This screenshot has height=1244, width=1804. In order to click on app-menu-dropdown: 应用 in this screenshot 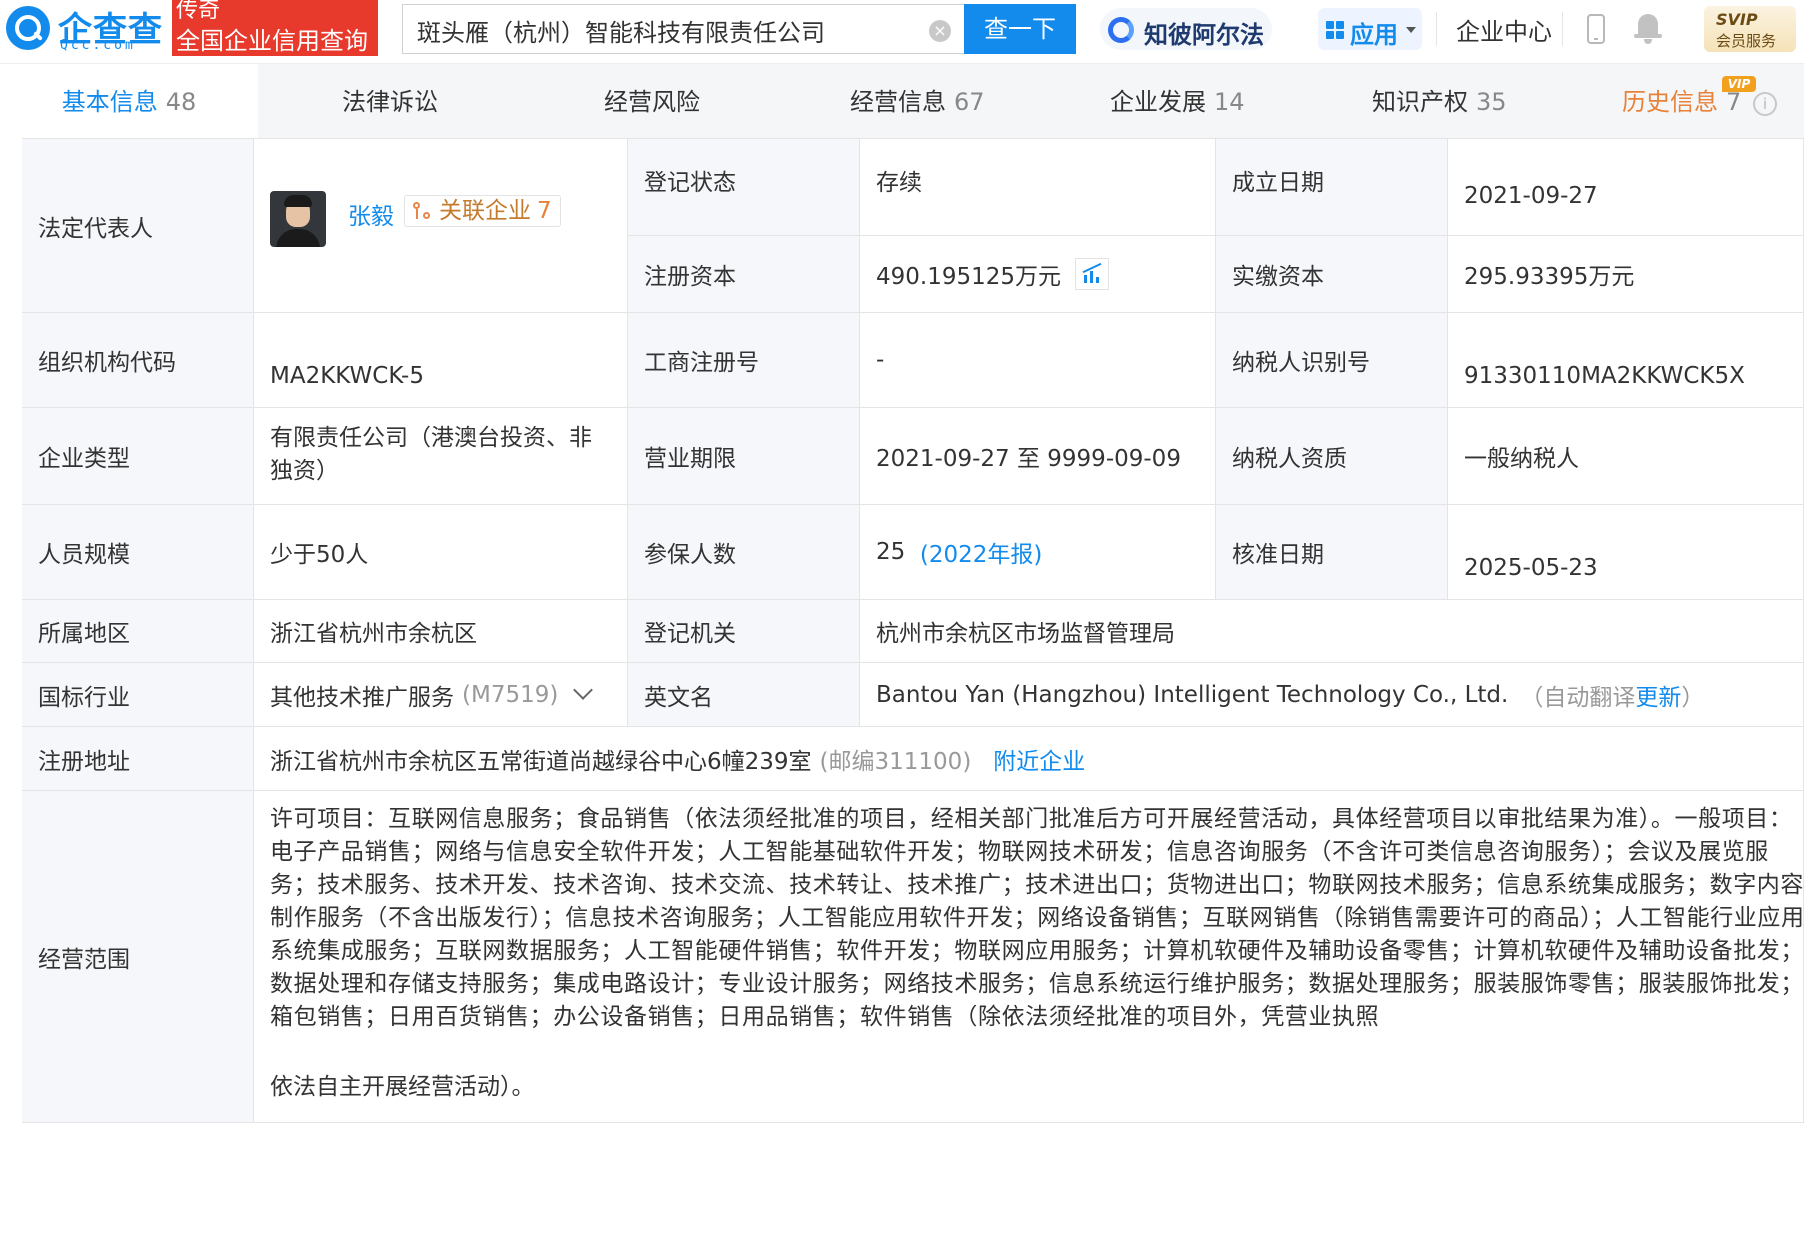, I will do `click(1370, 29)`.